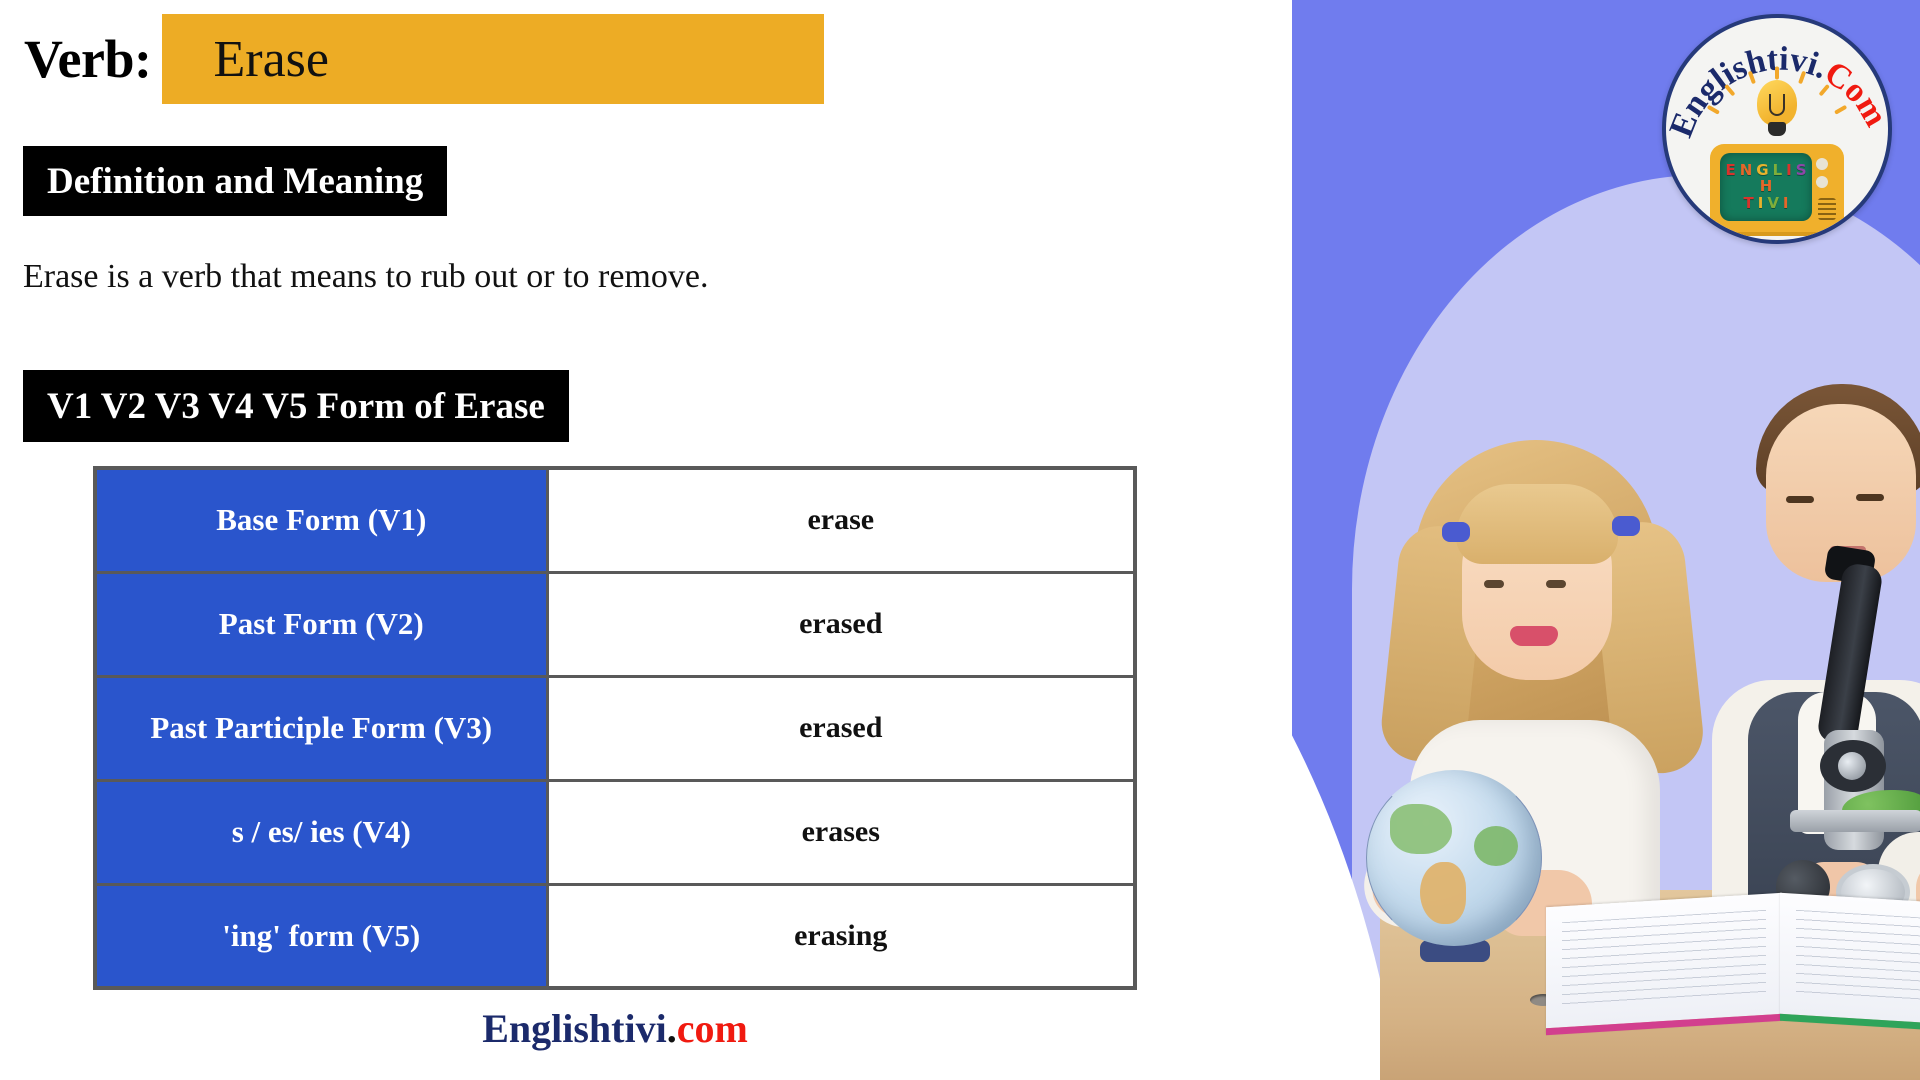  I want to click on boy-eyebrow-right, so click(1870, 497).